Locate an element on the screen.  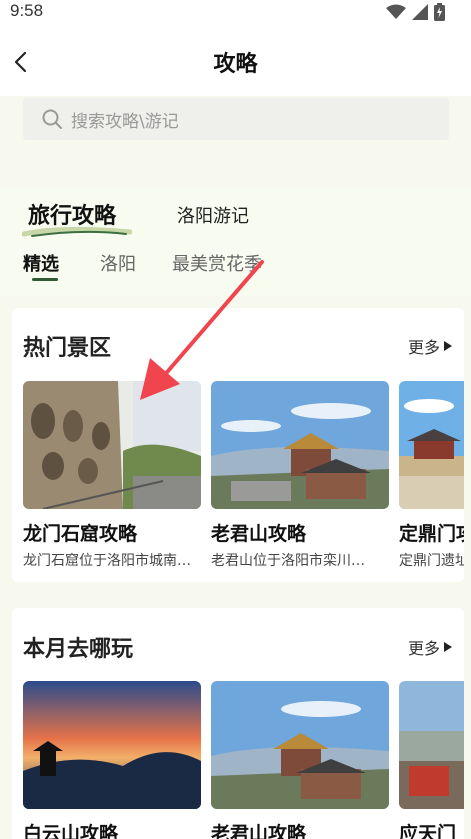
card-yingtianmen: 应天门 is located at coordinates (431, 760).